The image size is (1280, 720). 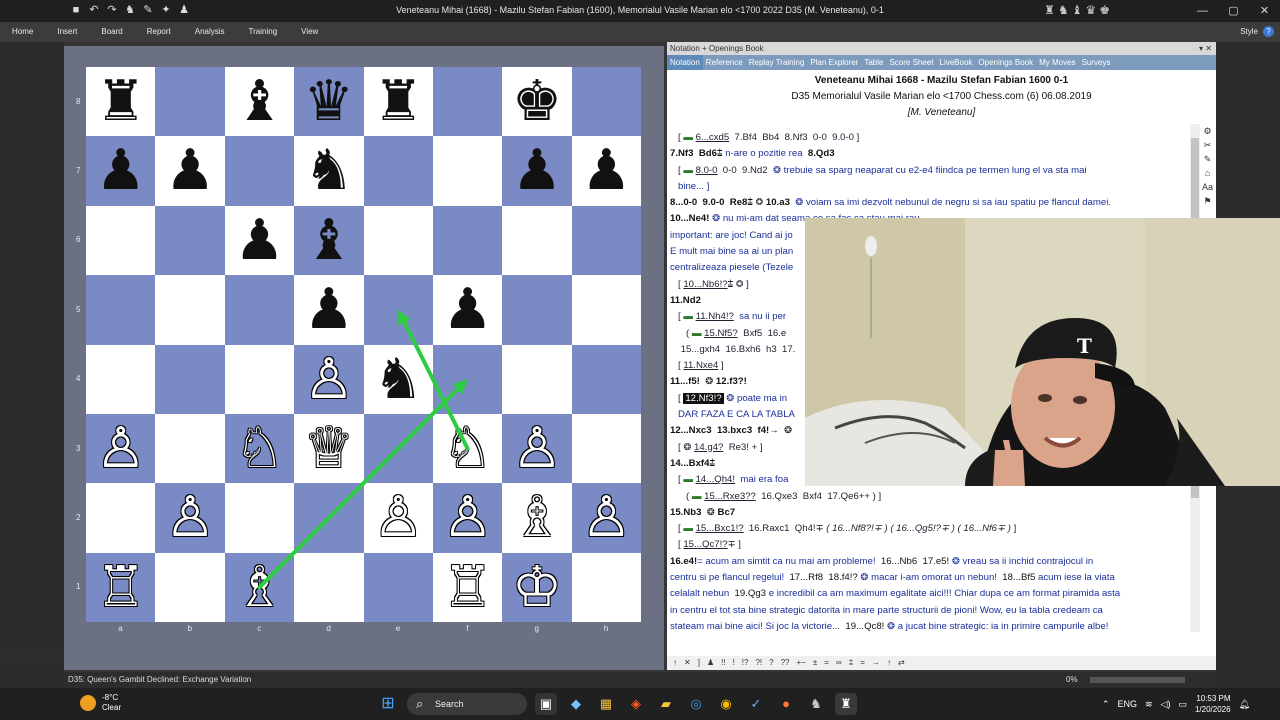 I want to click on windows-start-icon: ⊞, so click(x=388, y=704).